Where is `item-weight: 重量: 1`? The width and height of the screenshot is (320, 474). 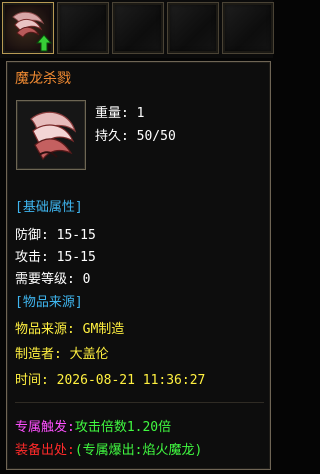 item-weight: 重量: 1 is located at coordinates (120, 113).